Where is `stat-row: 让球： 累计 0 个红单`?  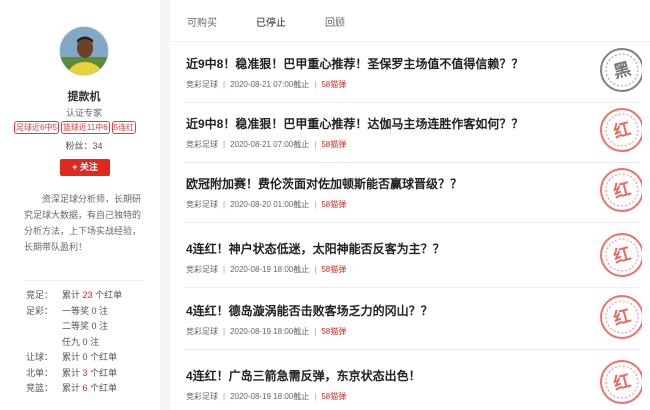 stat-row: 让球： 累计 0 个红单 is located at coordinates (91, 358).